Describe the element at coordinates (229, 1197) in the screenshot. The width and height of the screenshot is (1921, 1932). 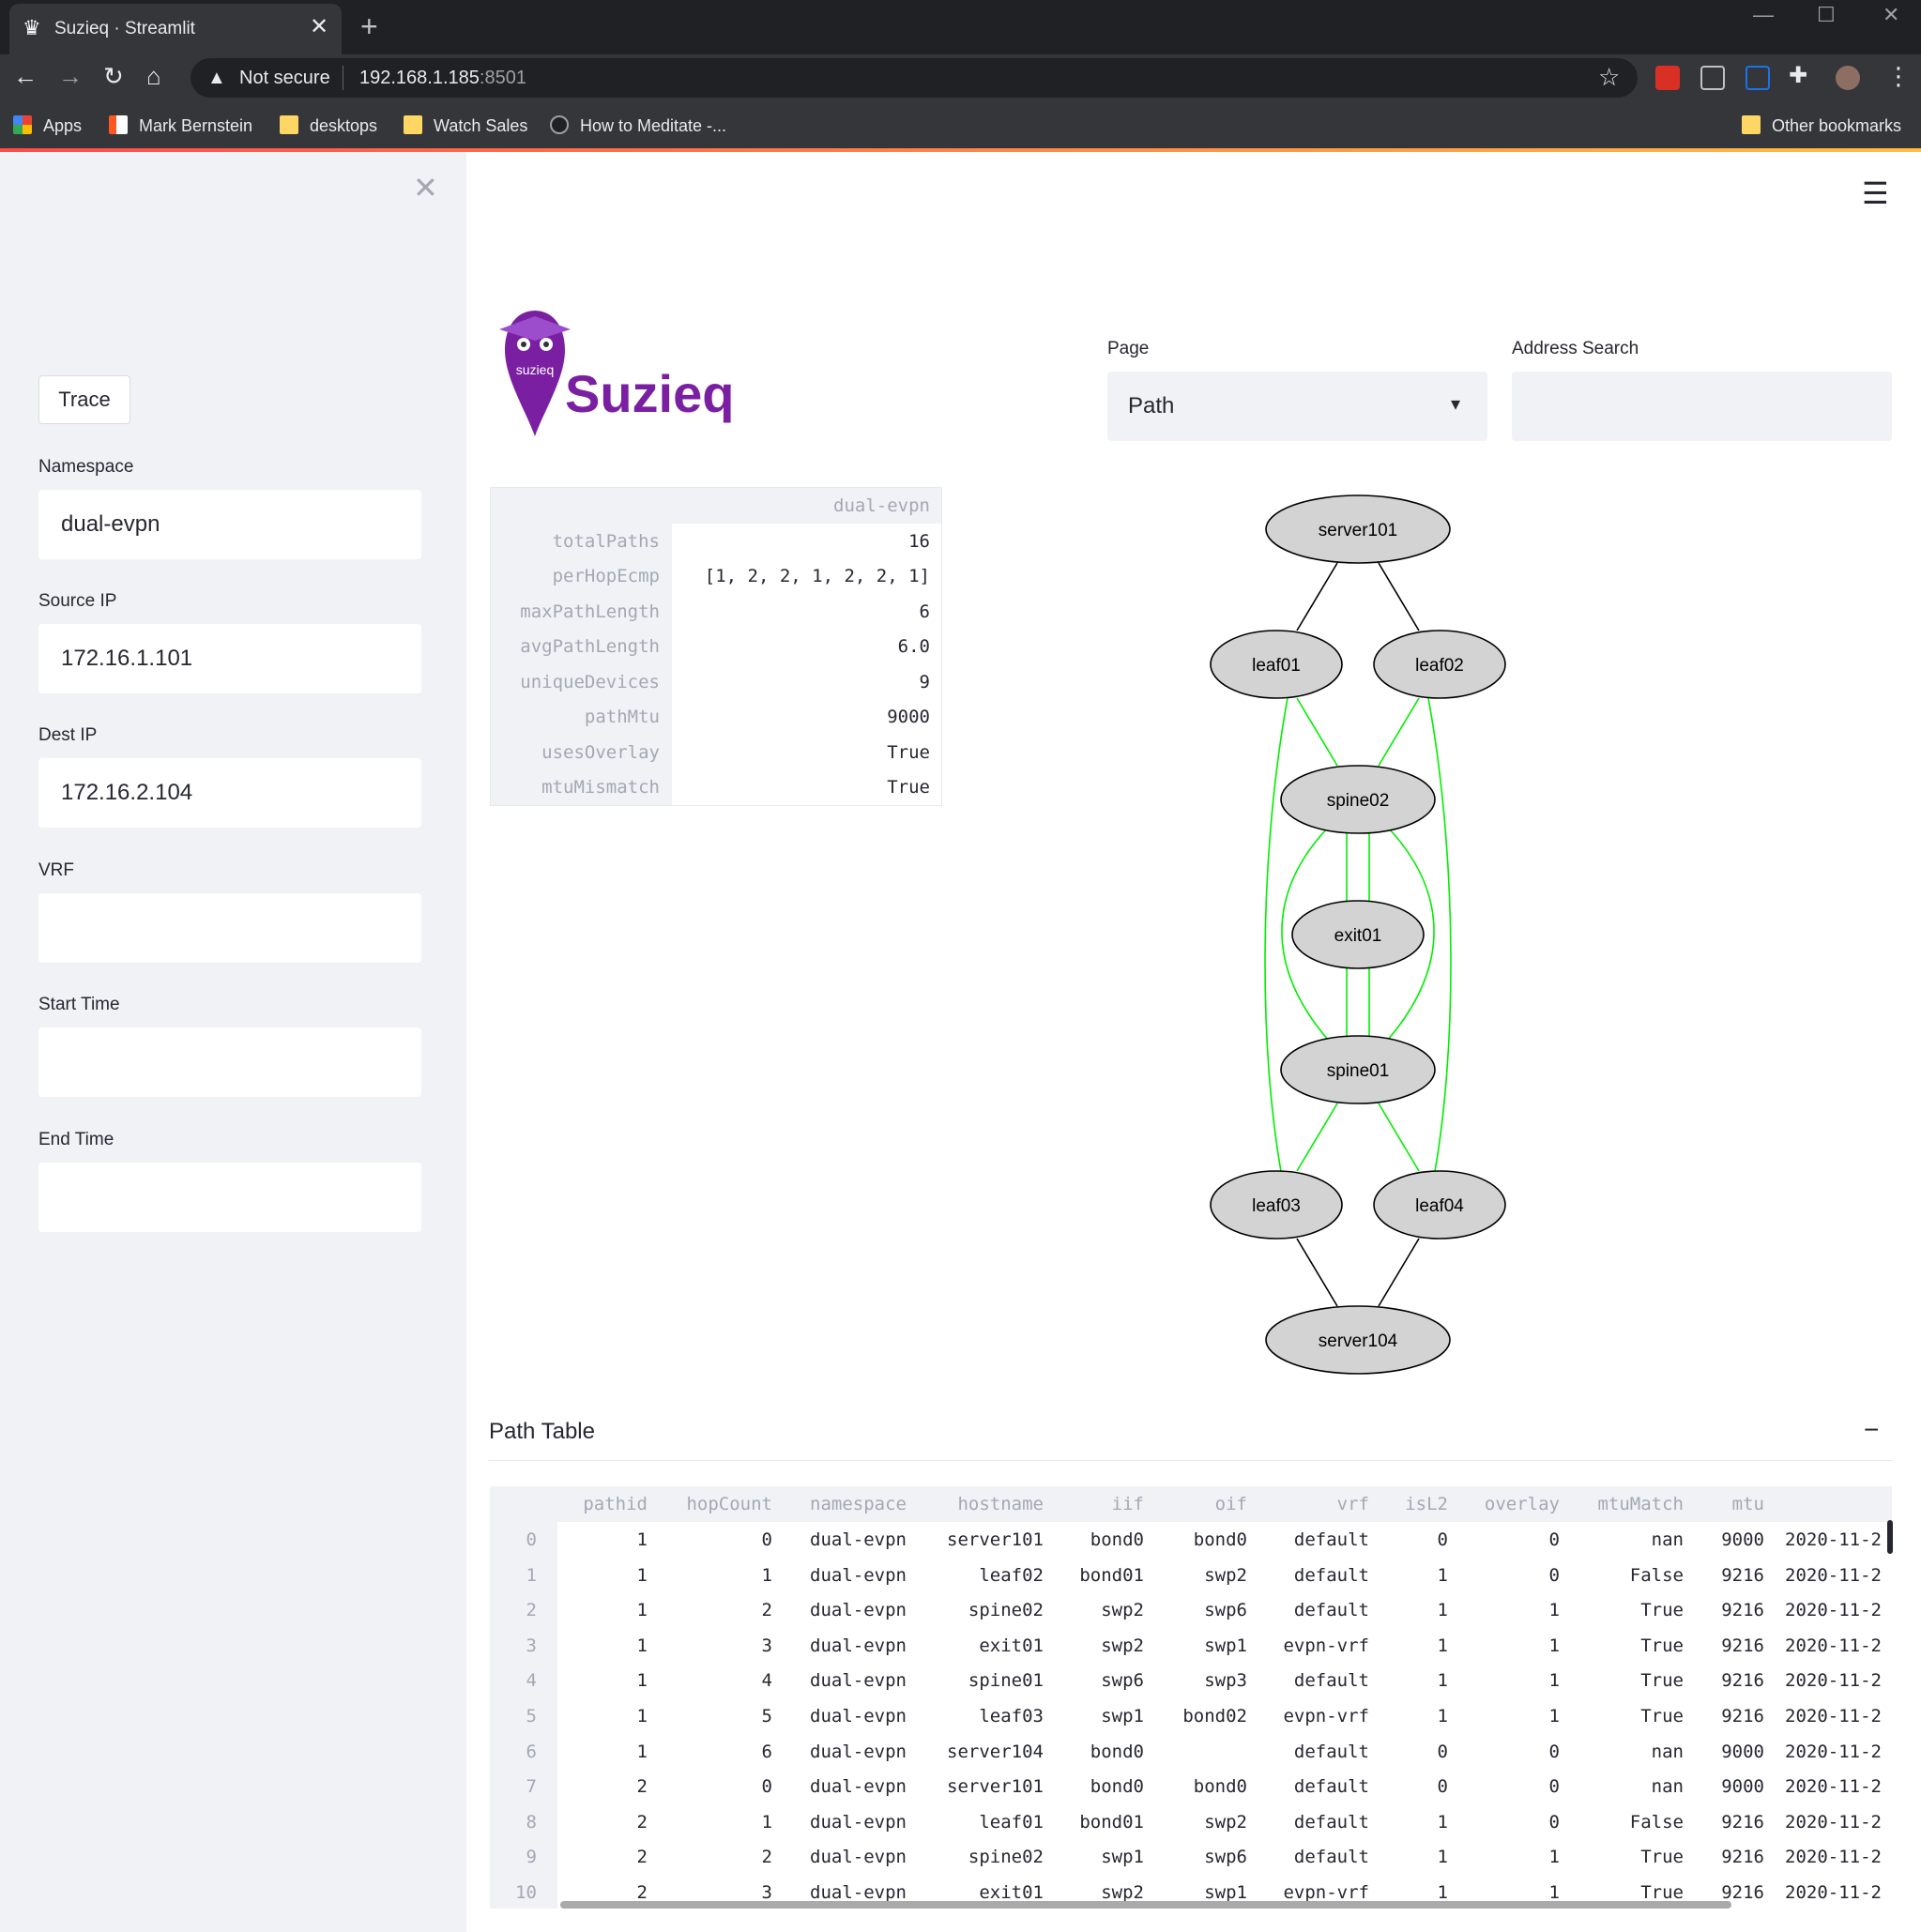
I see `end-time-input` at that location.